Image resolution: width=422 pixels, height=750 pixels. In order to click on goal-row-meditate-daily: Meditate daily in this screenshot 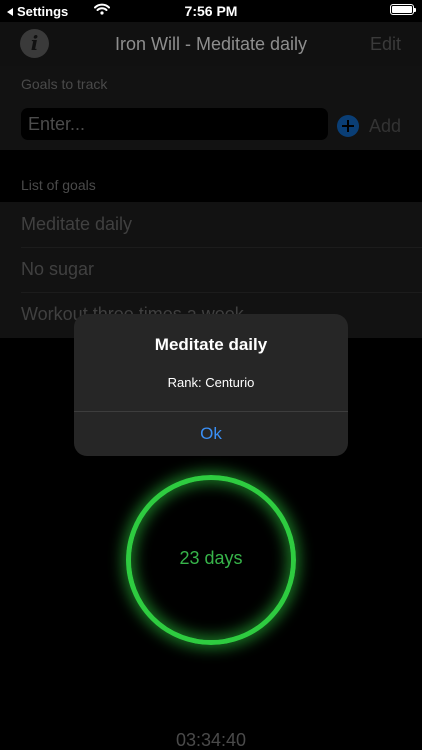, I will do `click(211, 224)`.